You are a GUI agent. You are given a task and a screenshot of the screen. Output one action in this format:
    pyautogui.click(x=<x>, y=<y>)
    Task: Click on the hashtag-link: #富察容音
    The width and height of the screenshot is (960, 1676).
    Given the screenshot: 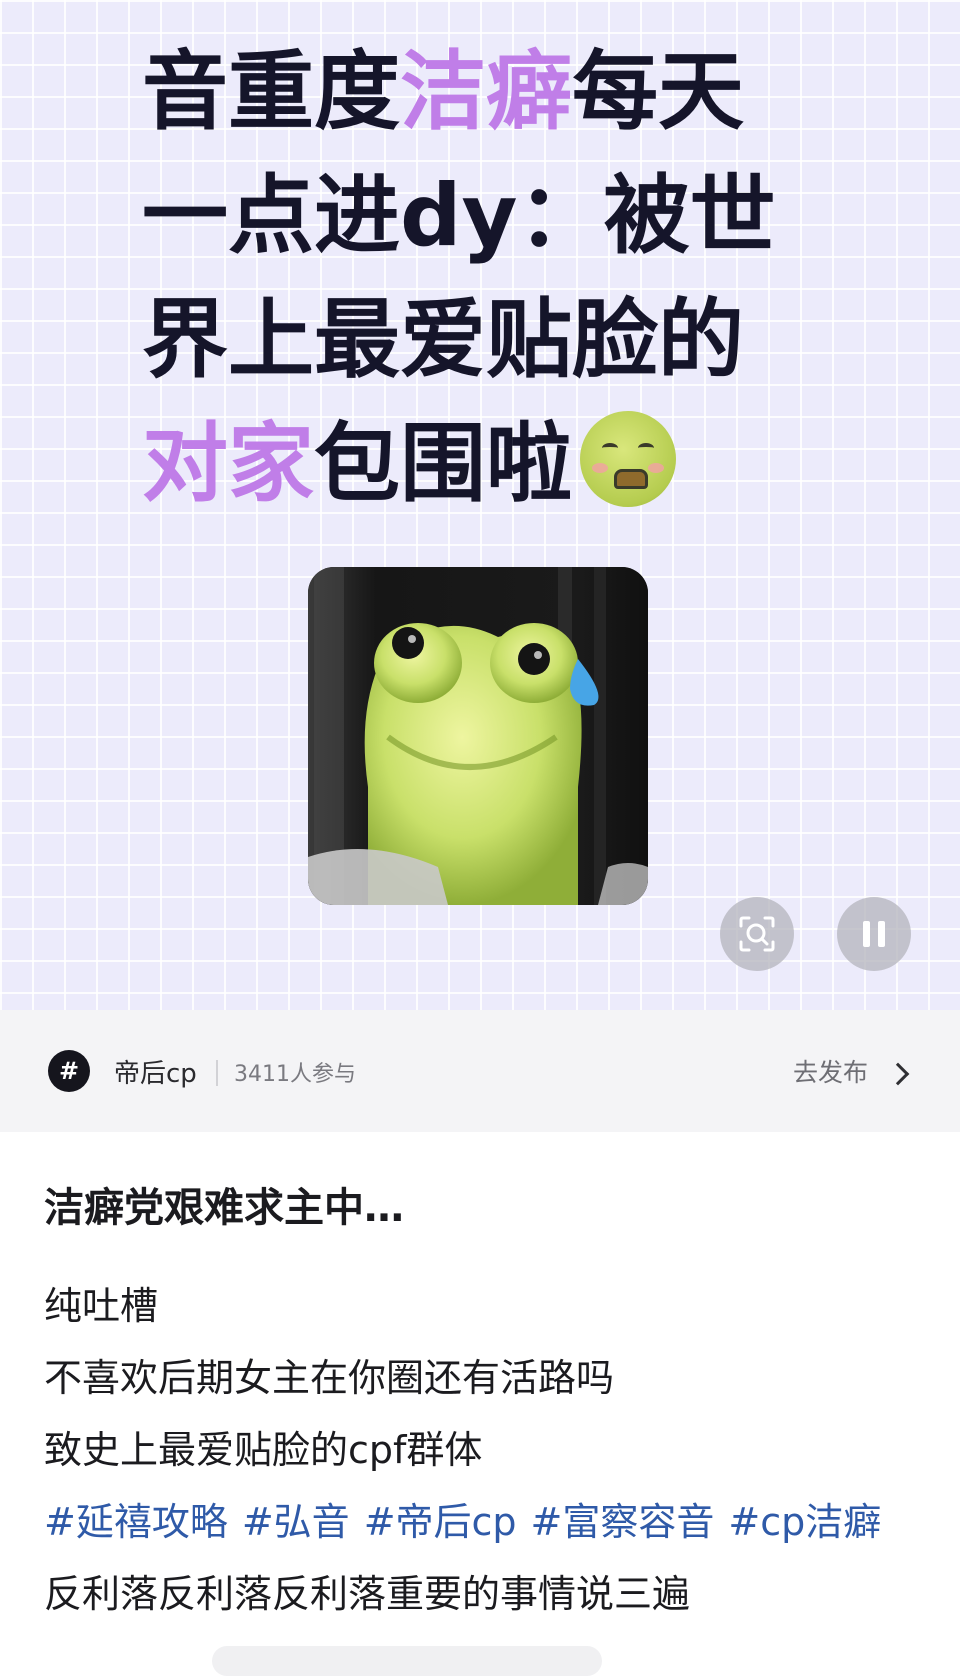 What is the action you would take?
    pyautogui.click(x=623, y=1522)
    